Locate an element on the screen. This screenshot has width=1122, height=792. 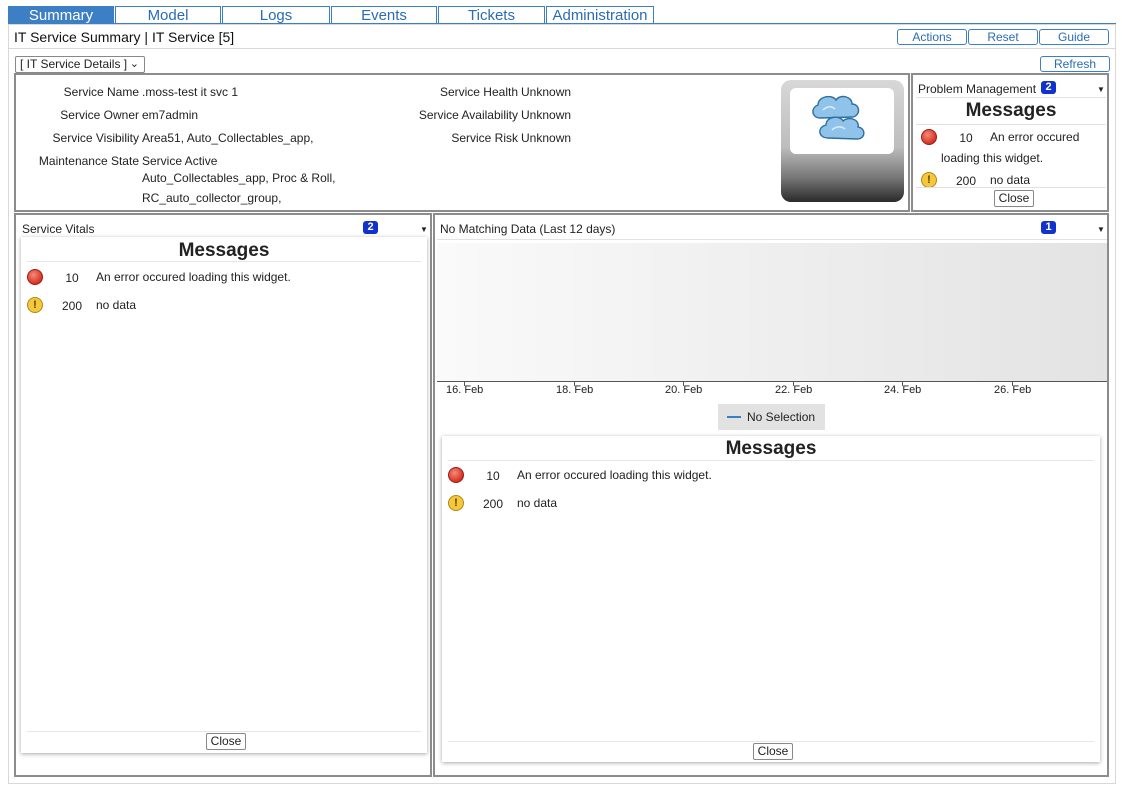
tab-events: Events is located at coordinates (384, 15).